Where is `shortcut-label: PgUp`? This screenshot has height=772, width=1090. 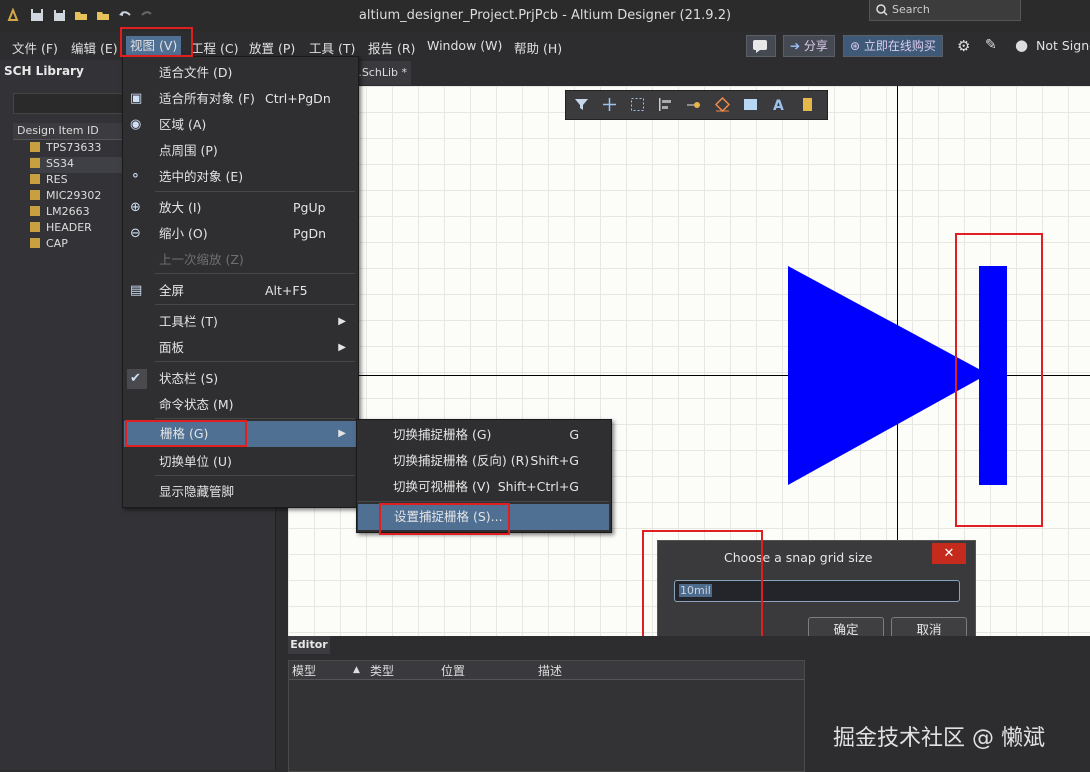 shortcut-label: PgUp is located at coordinates (309, 207).